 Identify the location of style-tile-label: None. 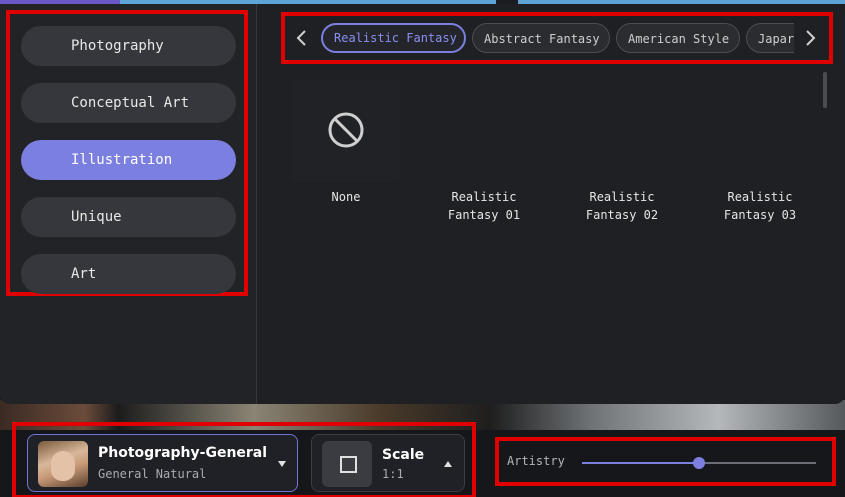
(346, 197).